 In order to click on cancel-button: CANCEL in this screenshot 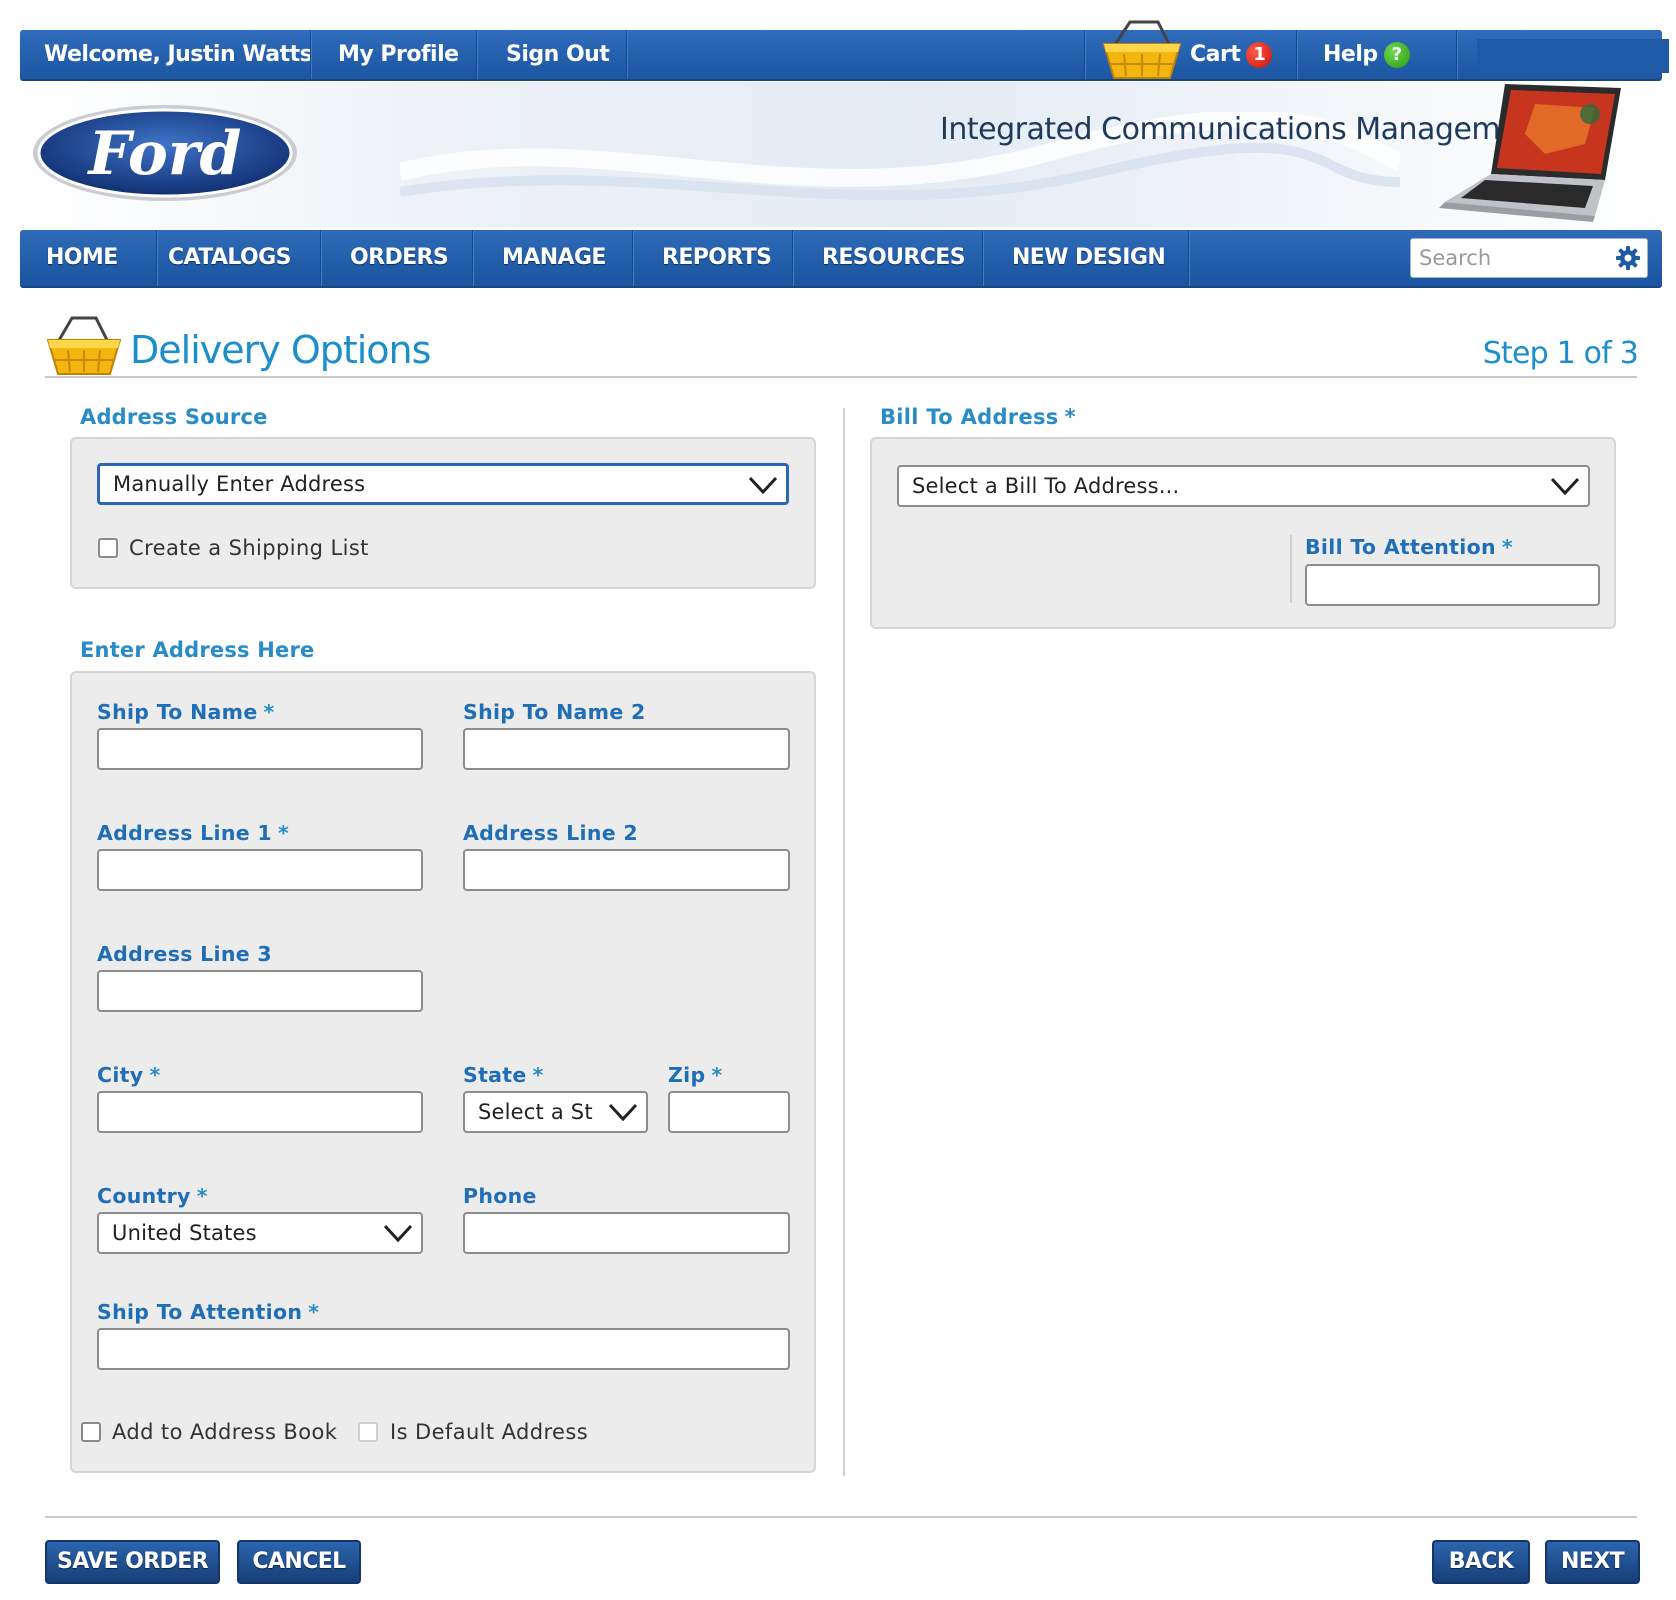, I will do `click(299, 1562)`.